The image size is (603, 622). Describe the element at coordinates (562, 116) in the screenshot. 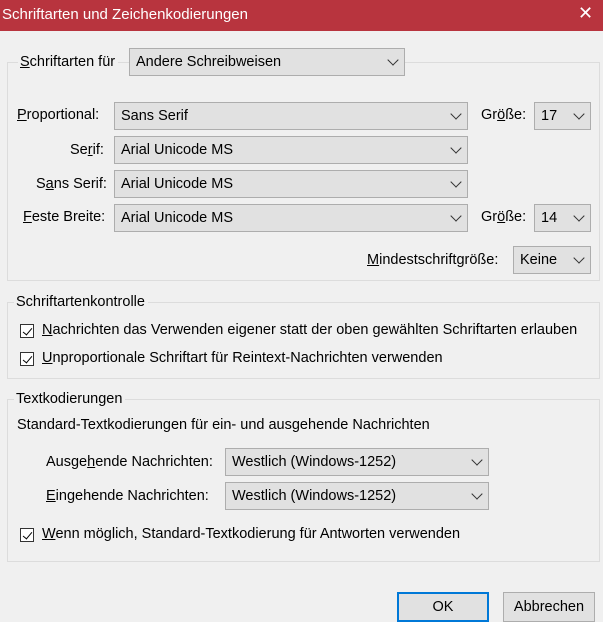

I see `proportional-size-select: 17` at that location.